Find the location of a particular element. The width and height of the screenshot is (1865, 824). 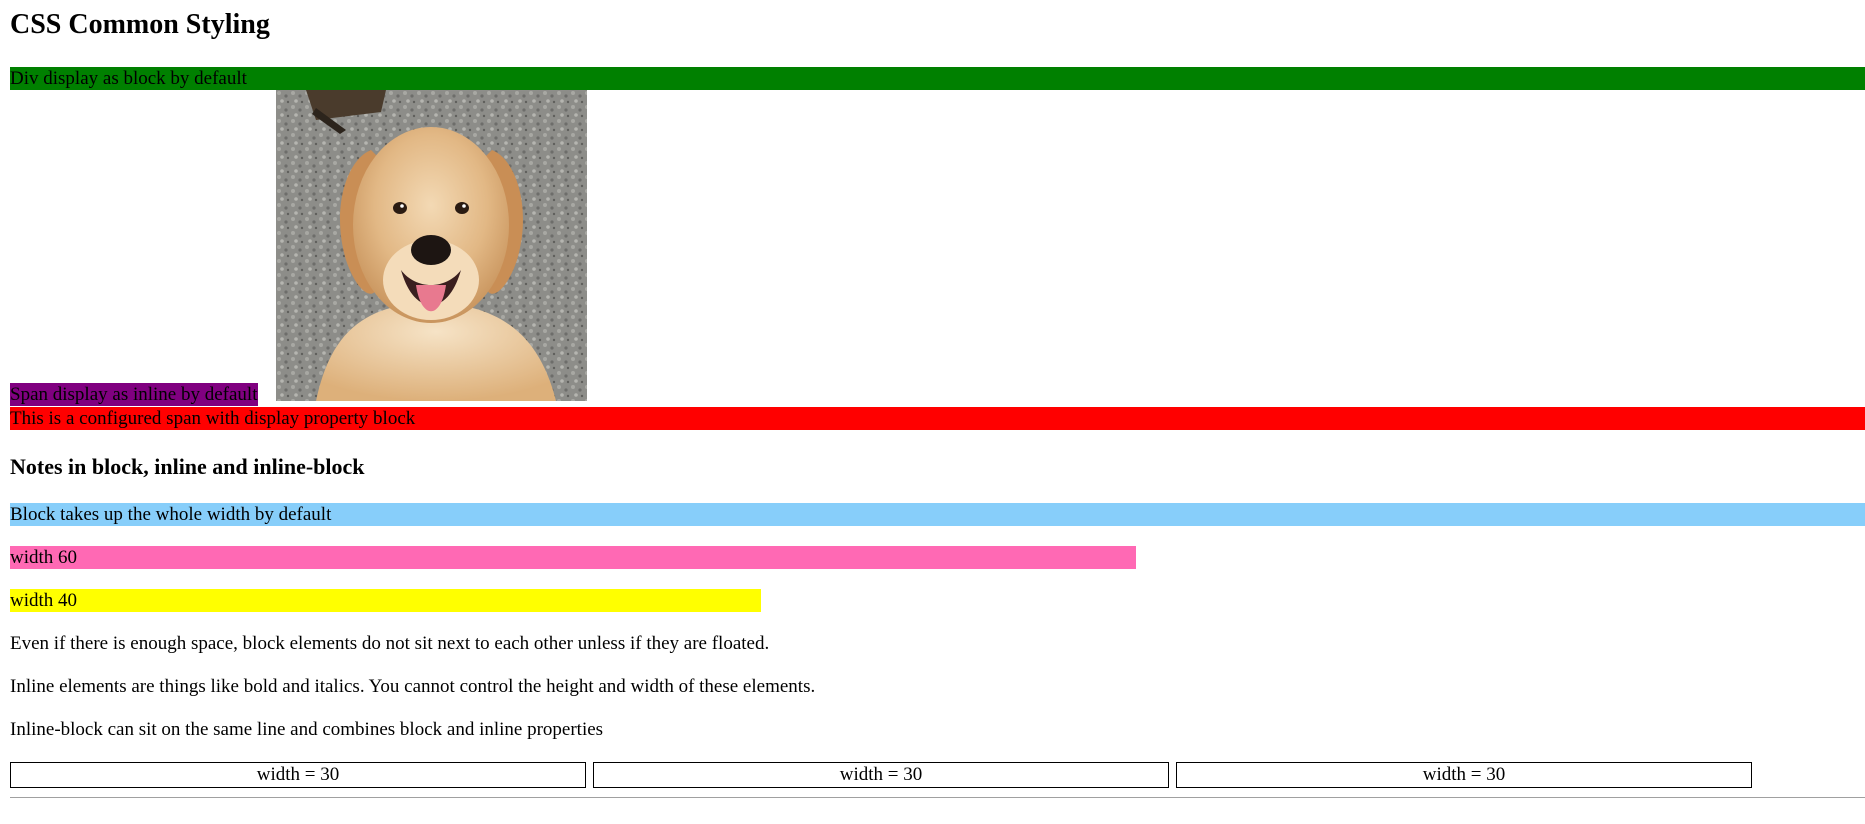

div-block-demo: Div display as block by default is located at coordinates (937, 78).